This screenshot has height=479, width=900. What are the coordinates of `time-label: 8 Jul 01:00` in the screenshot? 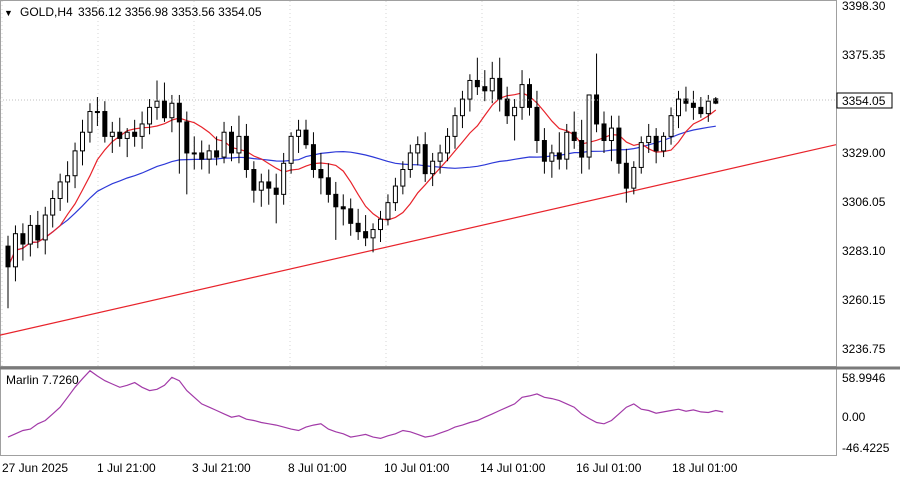 It's located at (317, 468).